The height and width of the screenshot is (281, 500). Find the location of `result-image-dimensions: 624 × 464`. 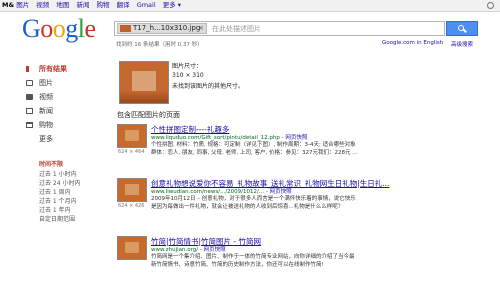

result-image-dimensions: 624 × 464 is located at coordinates (131, 152).